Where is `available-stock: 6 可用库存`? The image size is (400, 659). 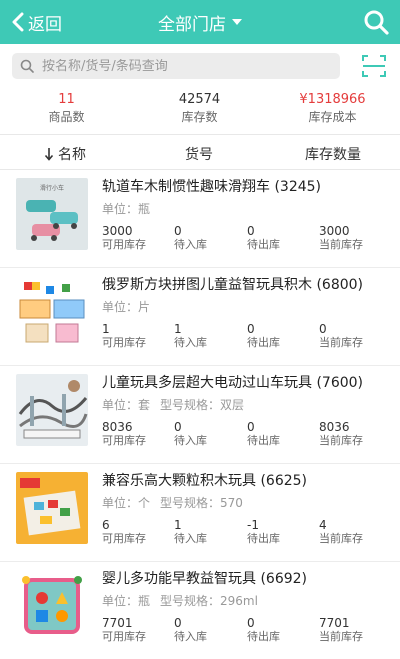
available-stock: 6 可用库存 is located at coordinates (138, 532).